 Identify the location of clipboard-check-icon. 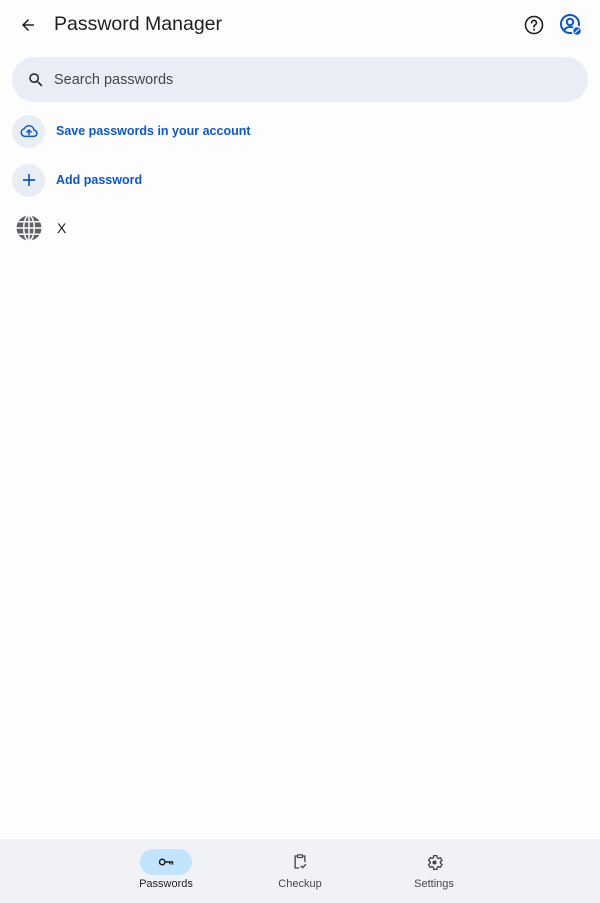
(300, 861).